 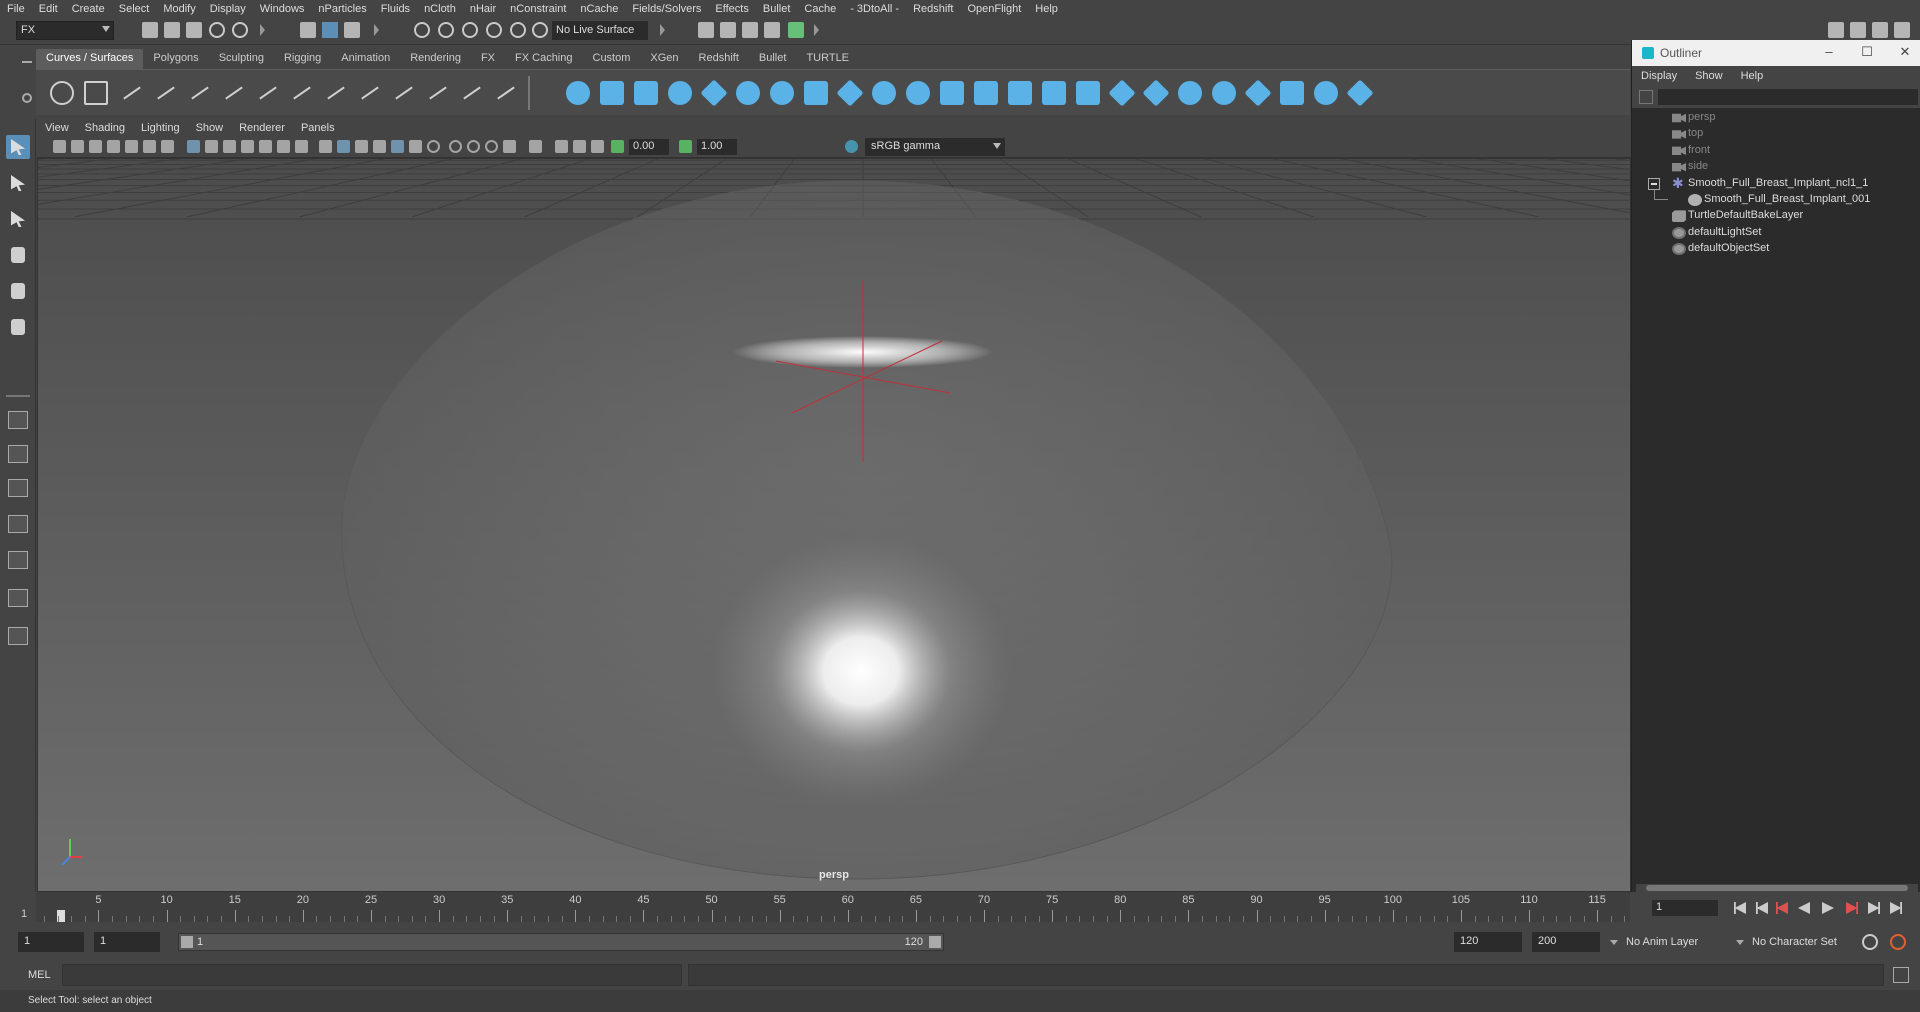 What do you see at coordinates (874, 9) in the screenshot?
I see `menu-item: - 3DtoAll -` at bounding box center [874, 9].